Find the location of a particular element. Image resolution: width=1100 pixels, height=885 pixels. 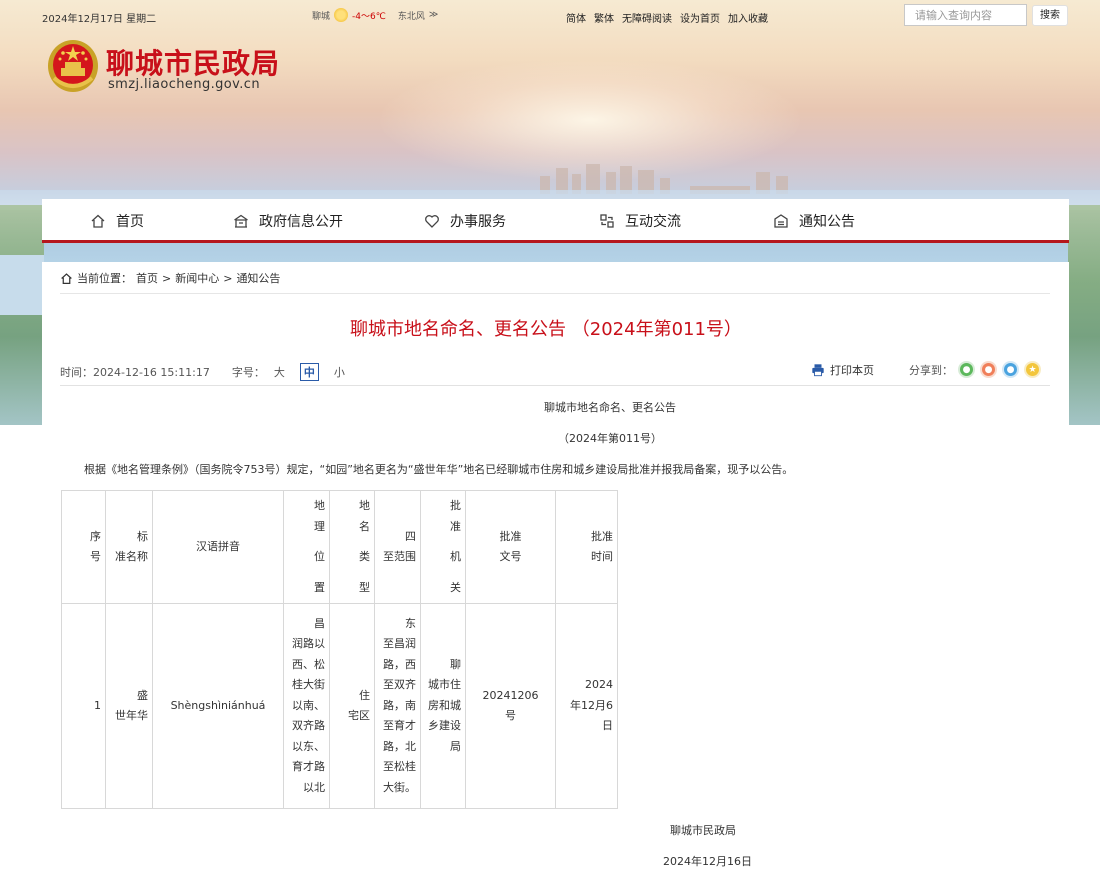

cell-line: 至昌润 is located at coordinates (399, 644).